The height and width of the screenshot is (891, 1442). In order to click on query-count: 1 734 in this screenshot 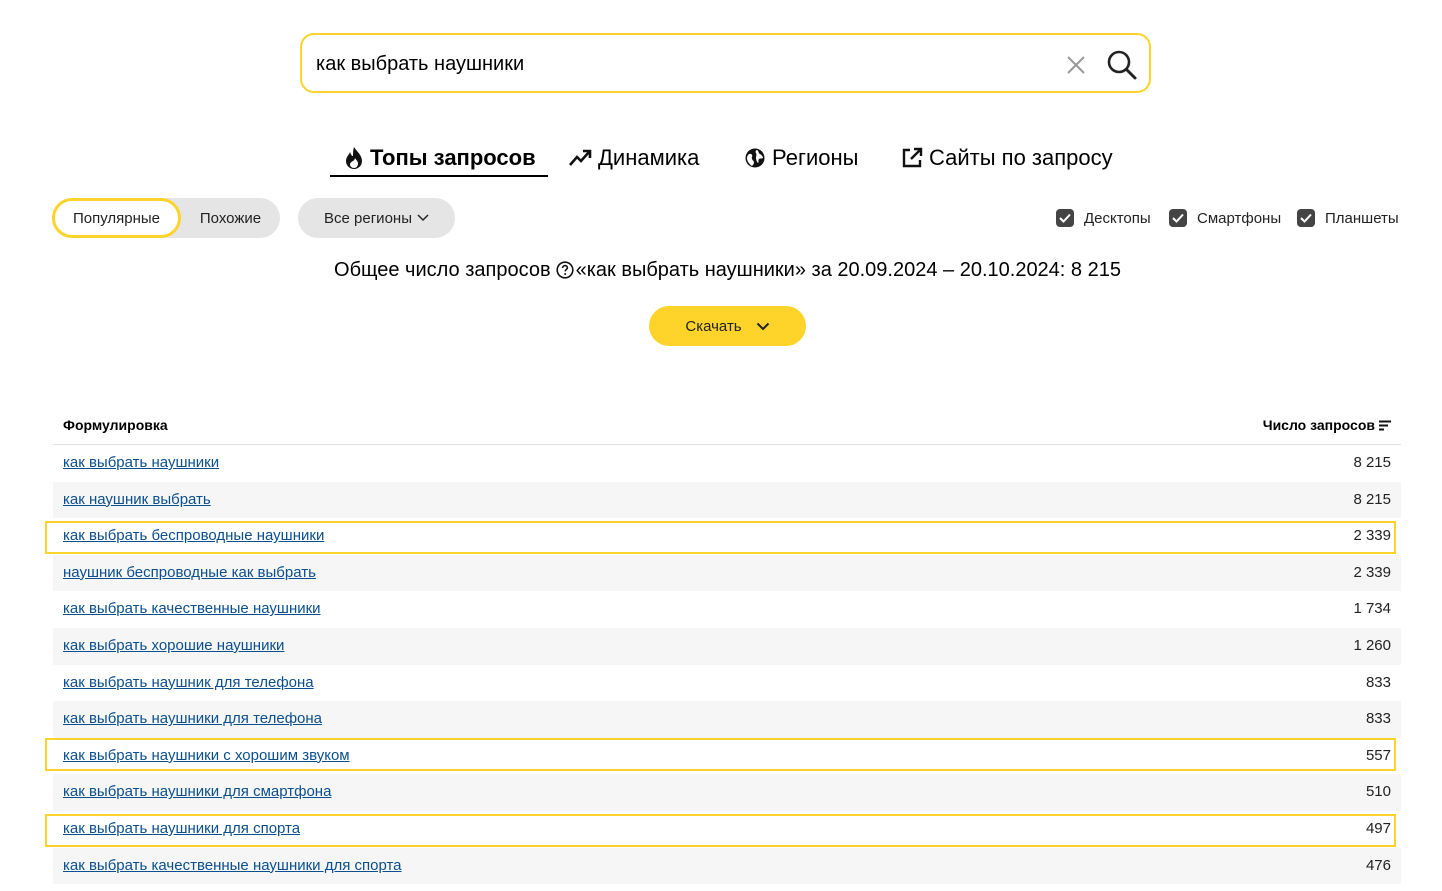, I will do `click(1372, 609)`.